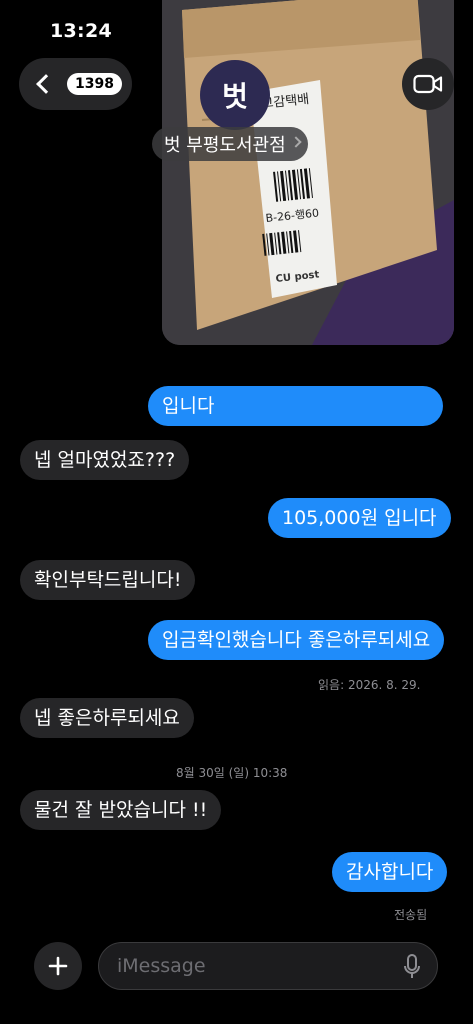 This screenshot has height=1024, width=473. What do you see at coordinates (46, 84) in the screenshot?
I see `chevron-left-icon` at bounding box center [46, 84].